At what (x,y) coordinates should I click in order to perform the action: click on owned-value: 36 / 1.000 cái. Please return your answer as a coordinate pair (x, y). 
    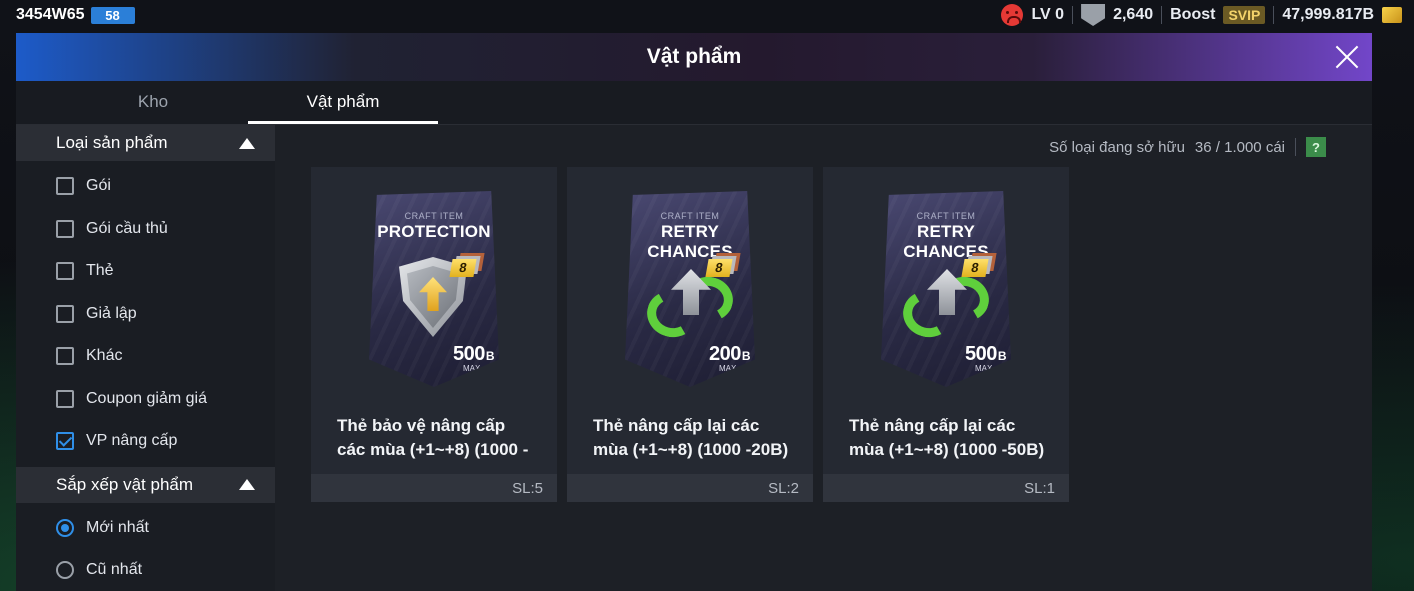
    Looking at the image, I should click on (1239, 147).